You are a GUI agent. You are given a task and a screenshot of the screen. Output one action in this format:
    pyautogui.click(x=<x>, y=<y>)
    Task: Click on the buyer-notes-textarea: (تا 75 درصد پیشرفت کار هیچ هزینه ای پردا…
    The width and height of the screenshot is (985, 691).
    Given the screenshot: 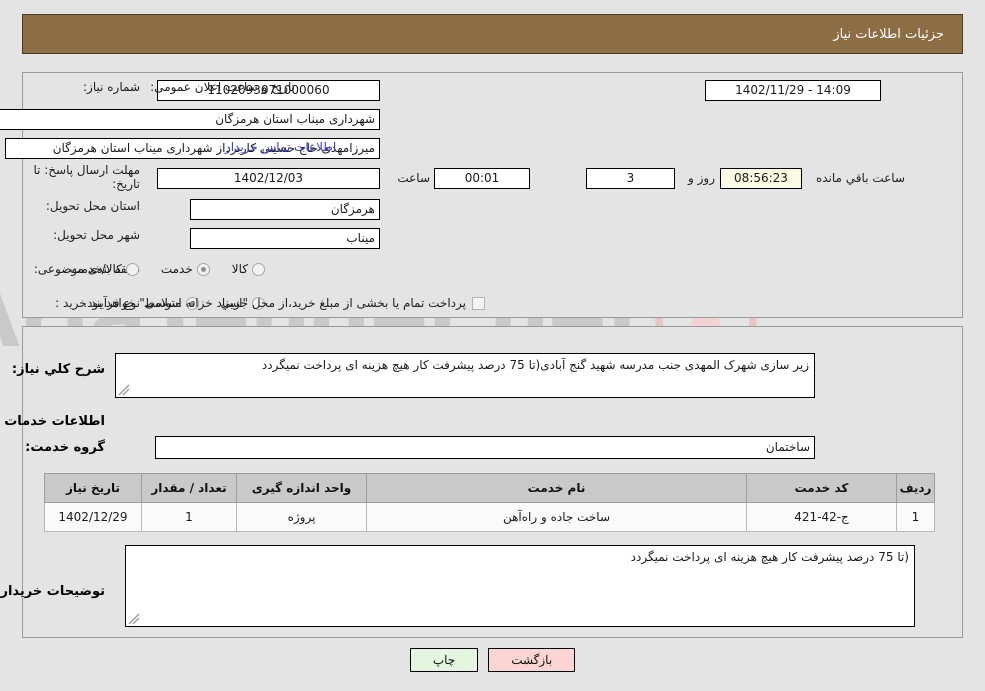 What is the action you would take?
    pyautogui.click(x=520, y=586)
    